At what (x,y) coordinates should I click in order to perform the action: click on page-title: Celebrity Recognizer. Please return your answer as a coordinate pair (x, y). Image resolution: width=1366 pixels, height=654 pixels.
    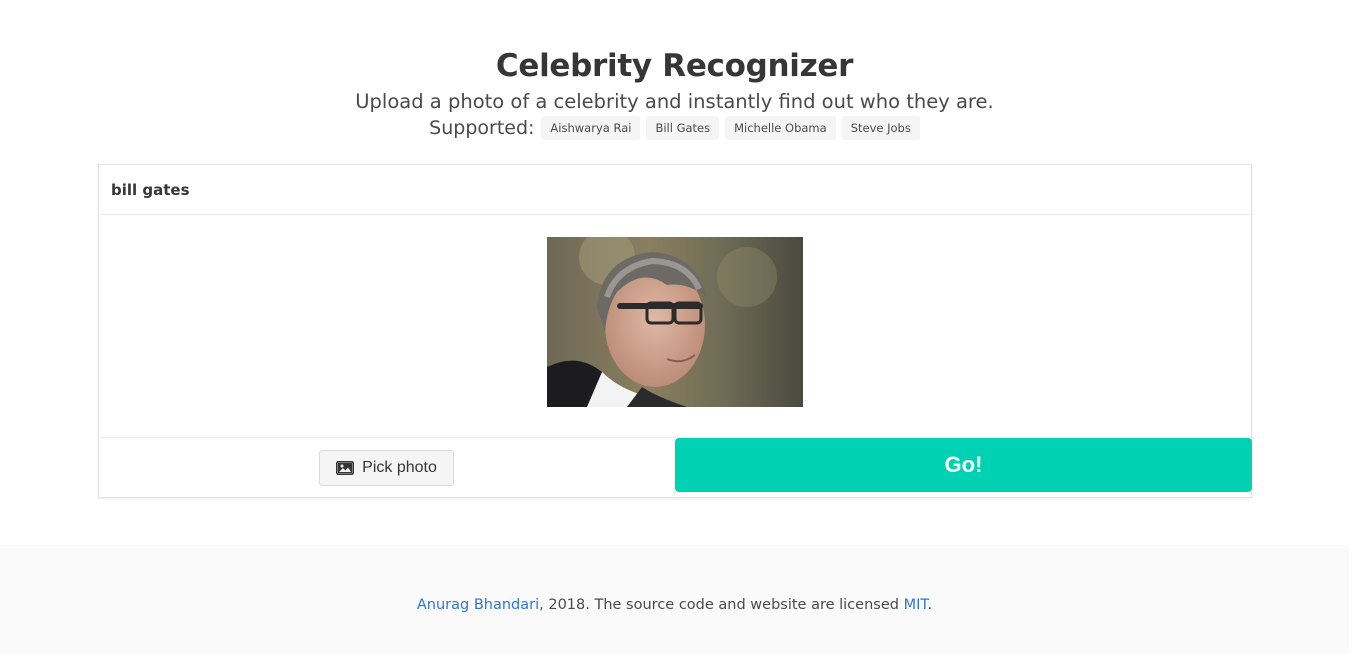
    Looking at the image, I should click on (674, 66).